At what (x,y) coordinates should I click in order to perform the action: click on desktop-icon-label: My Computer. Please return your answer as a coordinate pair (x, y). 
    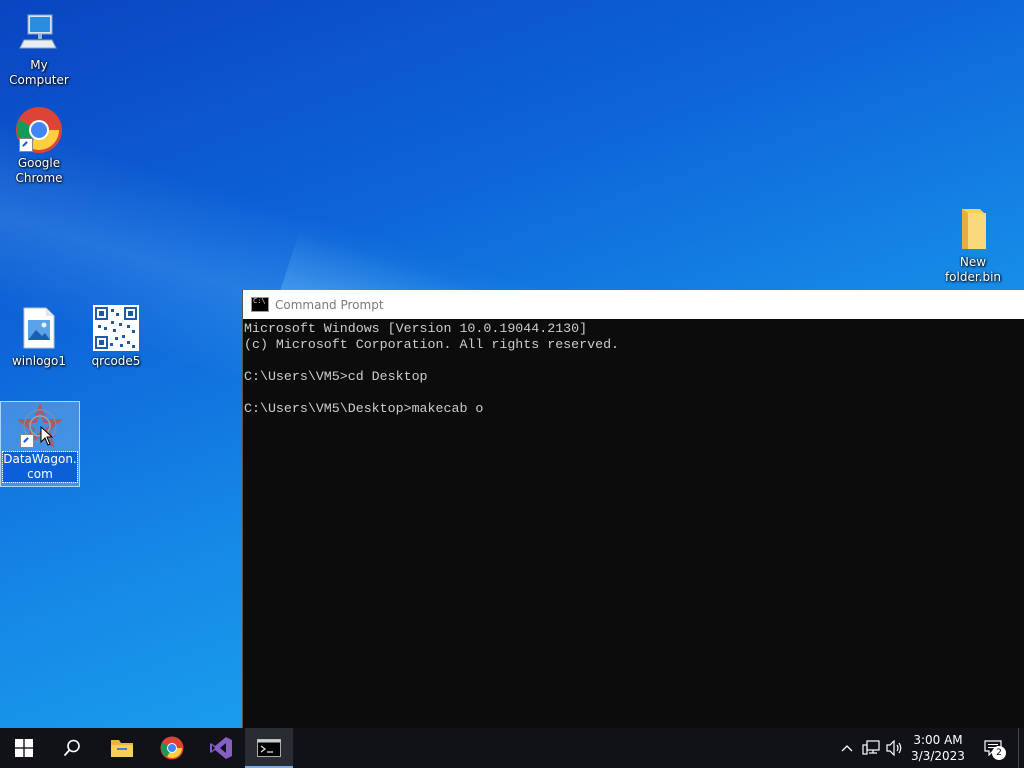
    Looking at the image, I should click on (39, 72).